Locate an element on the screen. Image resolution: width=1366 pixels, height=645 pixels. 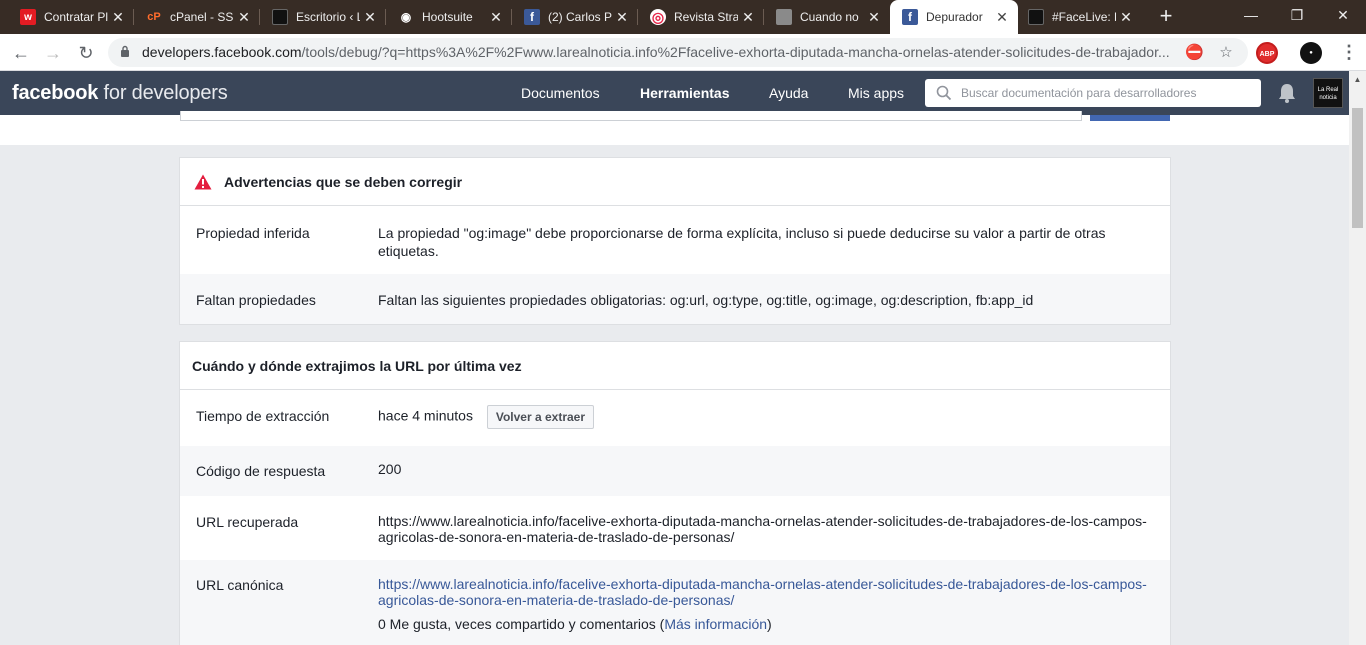
browser-tab: ◉ Hootsuite ✕ is located at coordinates (445, 17).